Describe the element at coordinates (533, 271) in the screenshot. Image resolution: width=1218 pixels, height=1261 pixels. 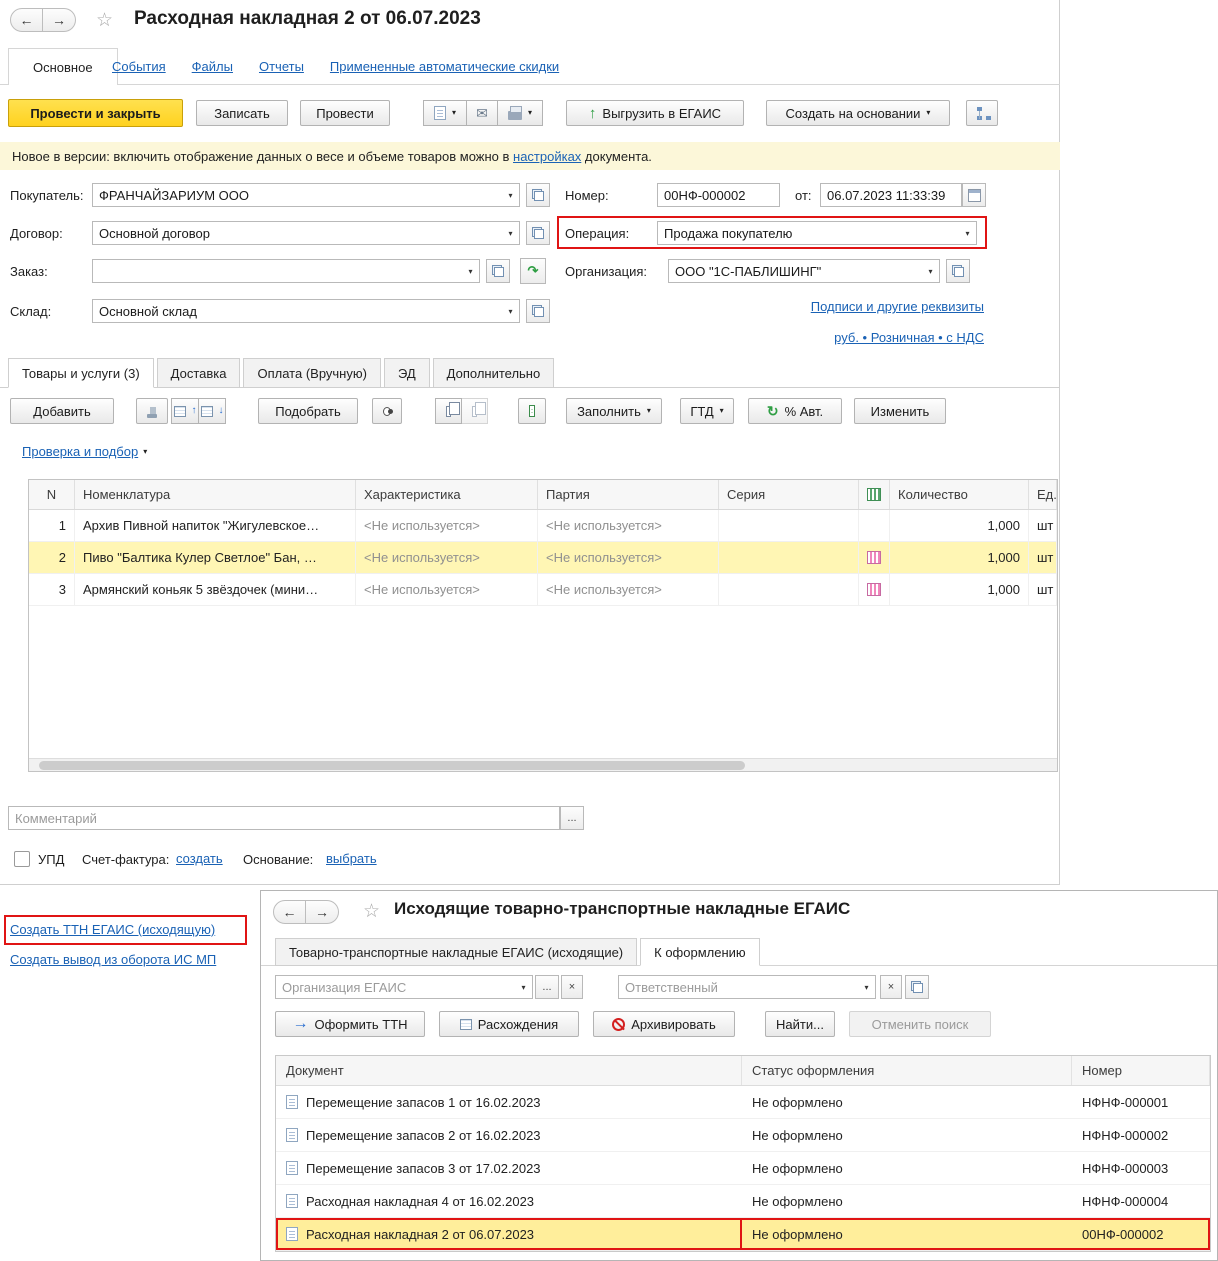
I see `order-create-button: ↷` at that location.